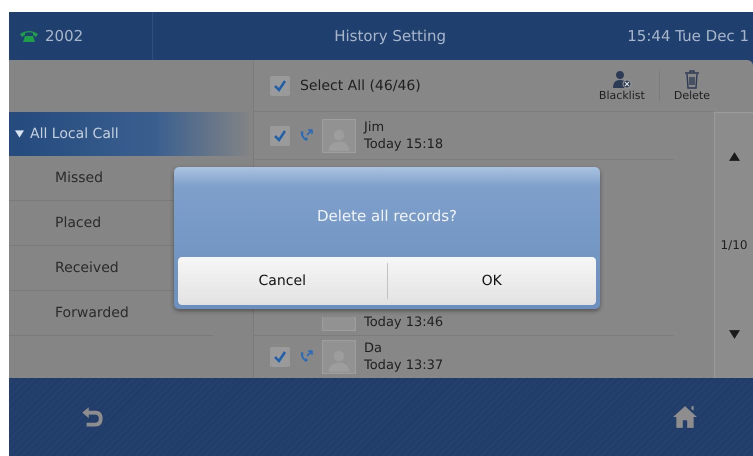 This screenshot has width=753, height=456. Describe the element at coordinates (360, 86) in the screenshot. I see `select-all-label: Select All (46/46)` at that location.